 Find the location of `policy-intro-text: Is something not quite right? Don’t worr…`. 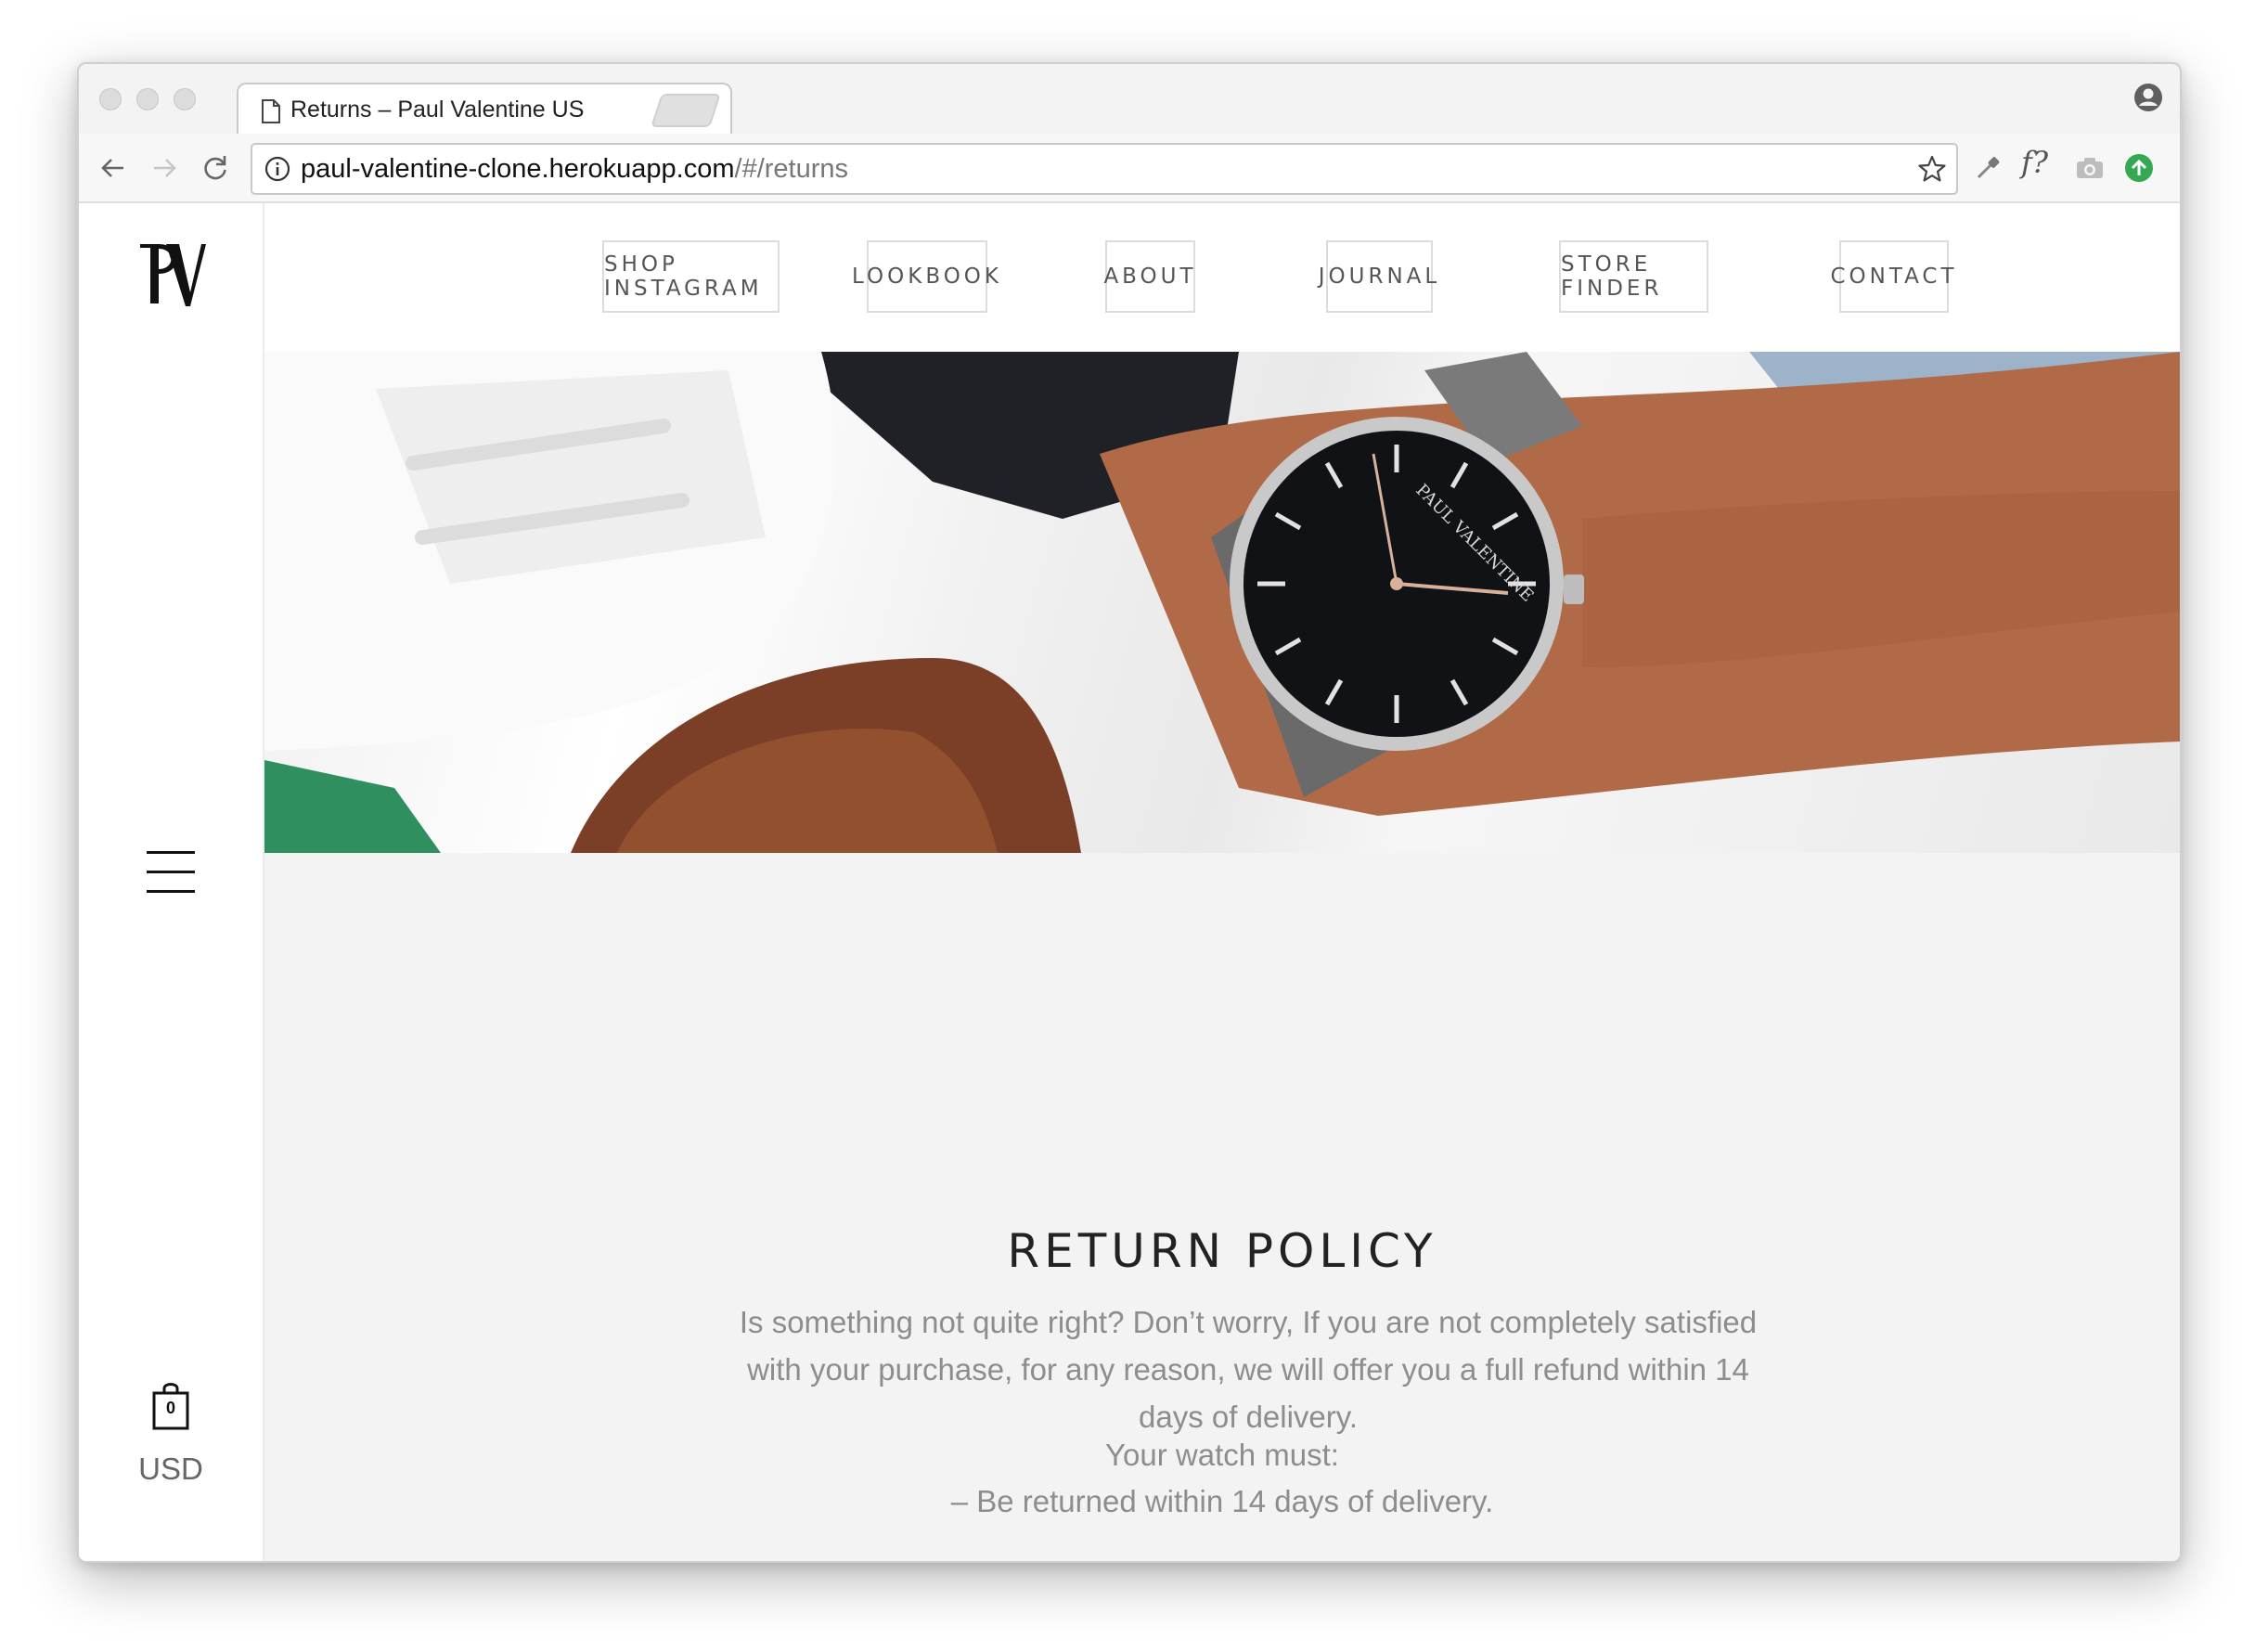

policy-intro-text: Is something not quite right? Don’t worr… is located at coordinates (1249, 1369).